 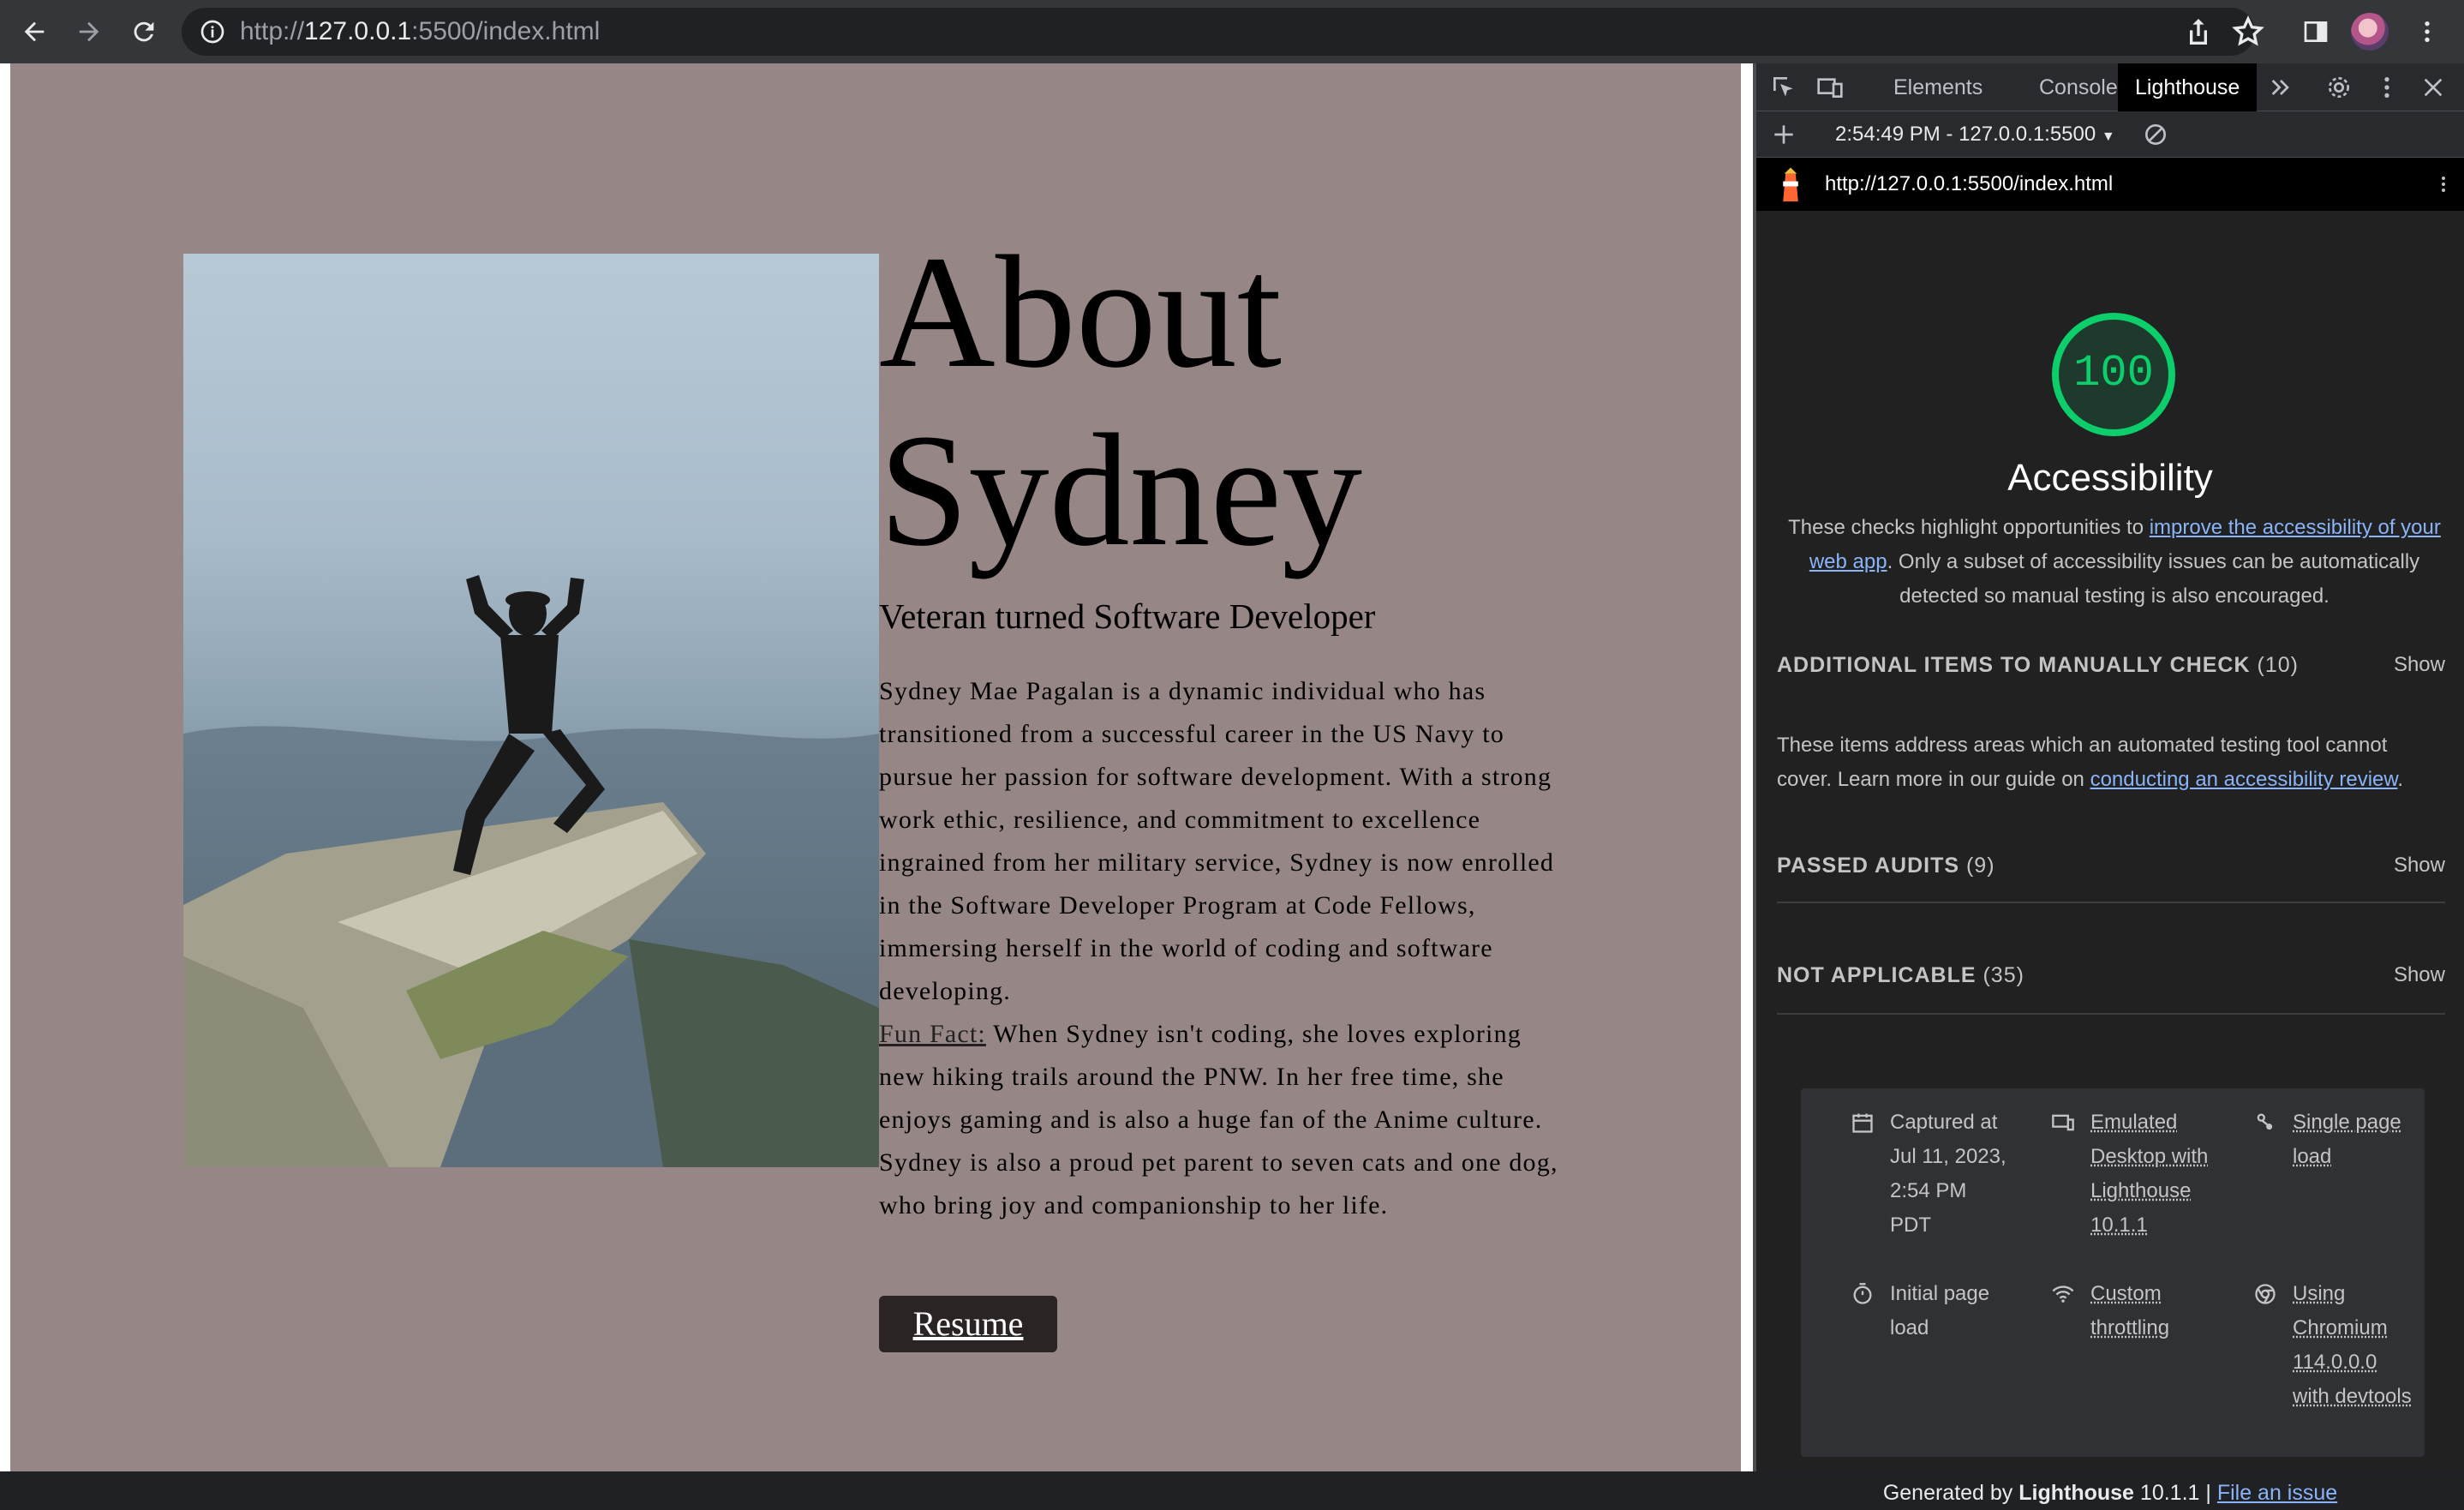 I want to click on page-title: About Sydney, so click(x=1307, y=401).